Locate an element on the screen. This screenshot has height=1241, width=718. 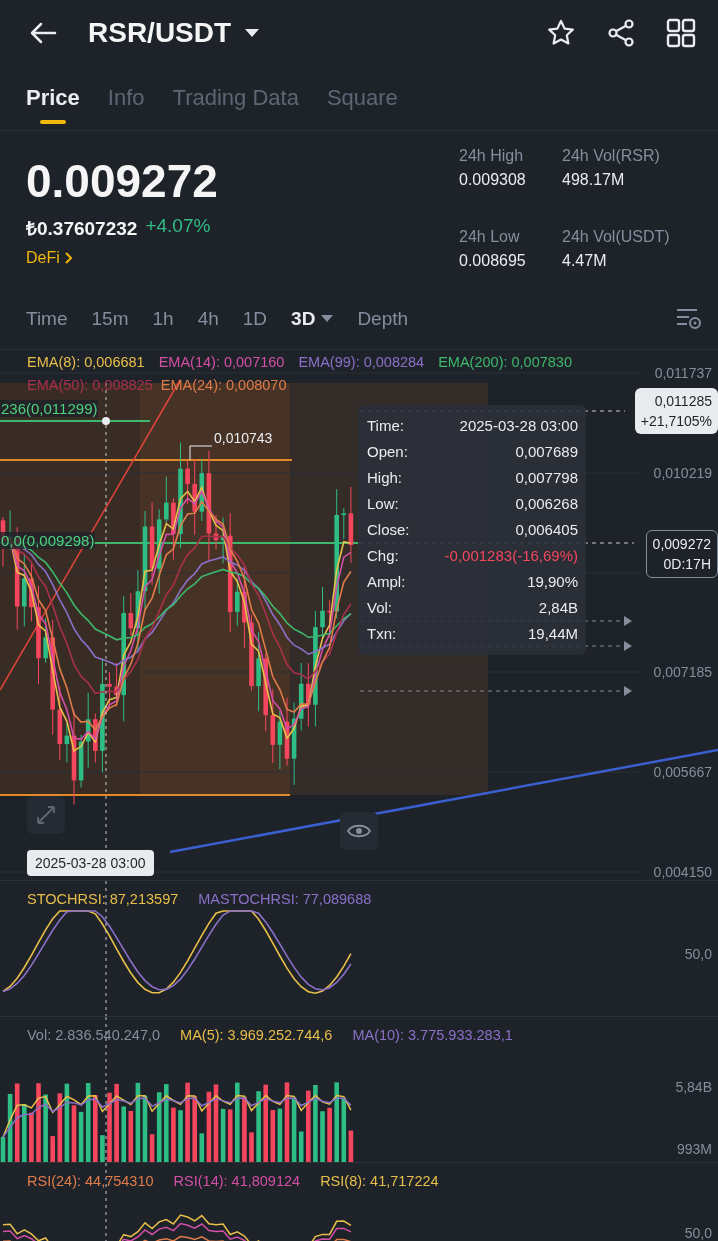
price-axis-label: 0,010219 is located at coordinates (682, 472).